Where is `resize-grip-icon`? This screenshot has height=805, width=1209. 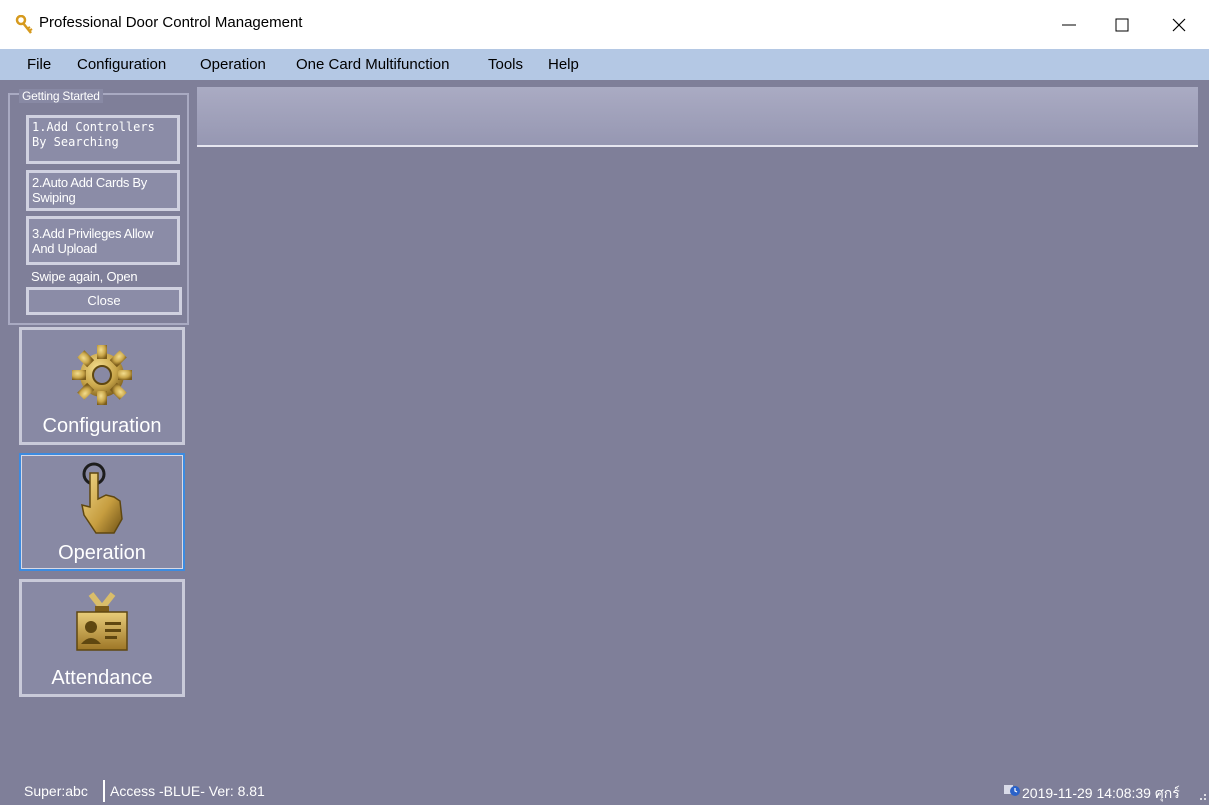 resize-grip-icon is located at coordinates (1202, 796).